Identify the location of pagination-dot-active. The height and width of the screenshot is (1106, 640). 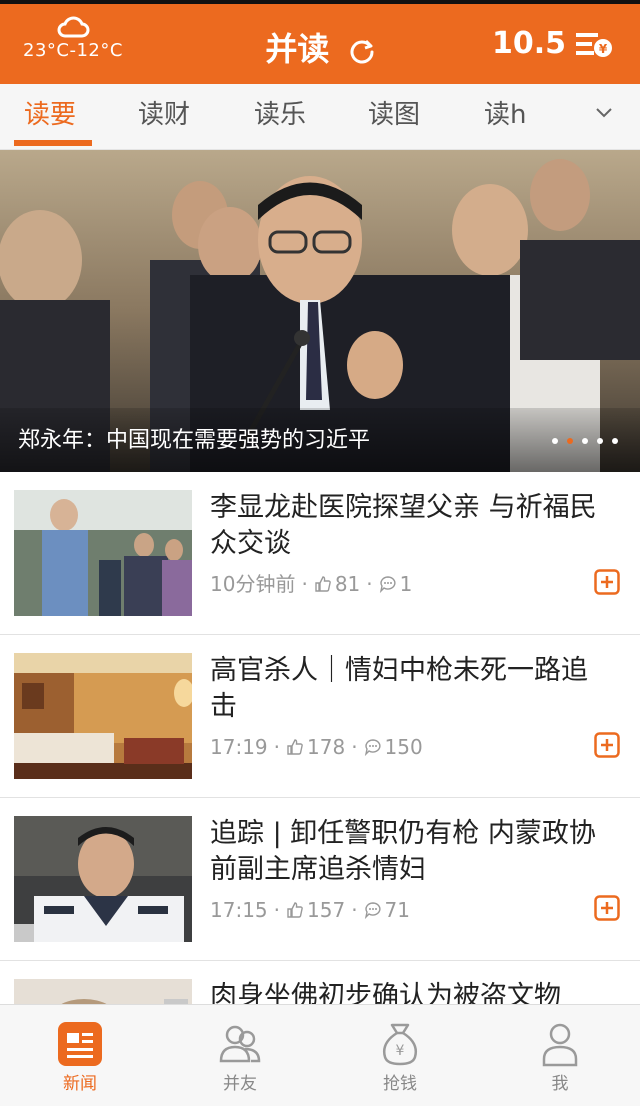
(570, 441).